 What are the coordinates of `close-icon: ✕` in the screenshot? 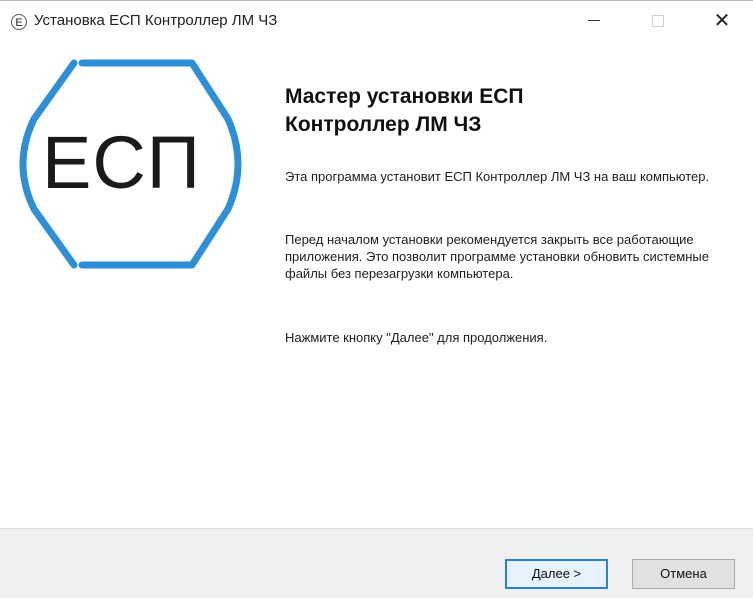 It's located at (722, 21).